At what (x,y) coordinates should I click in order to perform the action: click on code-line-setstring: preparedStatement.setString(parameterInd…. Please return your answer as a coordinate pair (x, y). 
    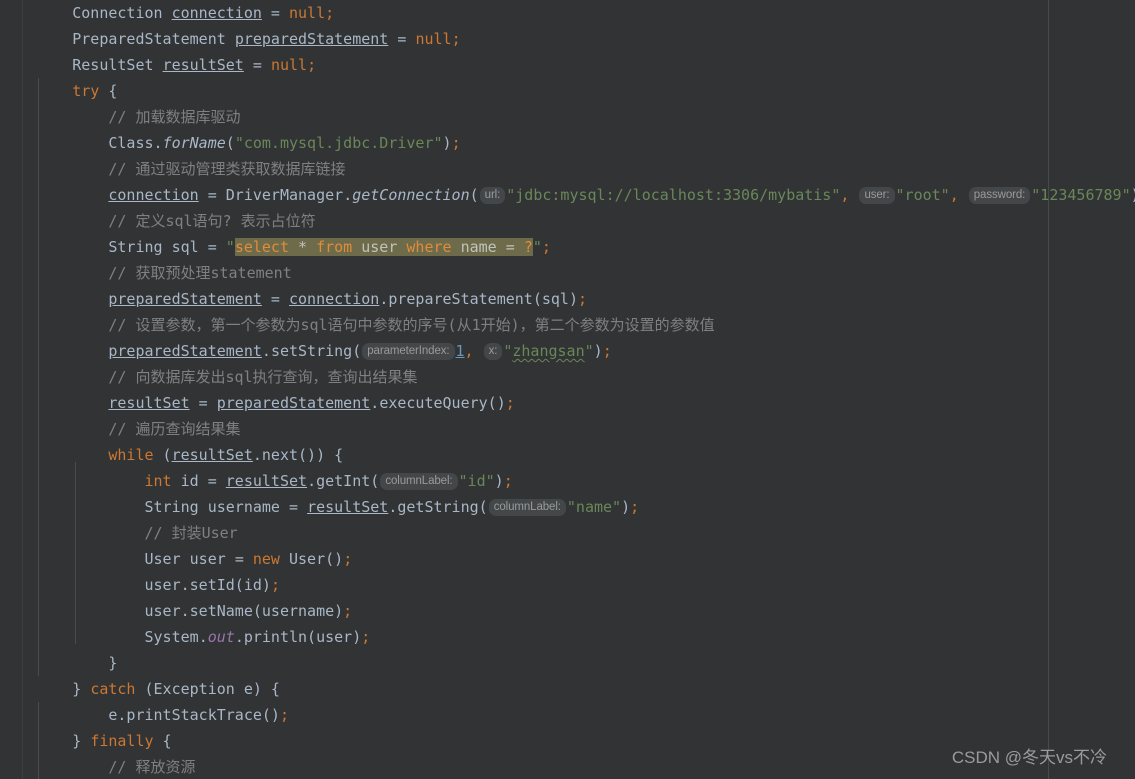
    Looking at the image, I should click on (567, 351).